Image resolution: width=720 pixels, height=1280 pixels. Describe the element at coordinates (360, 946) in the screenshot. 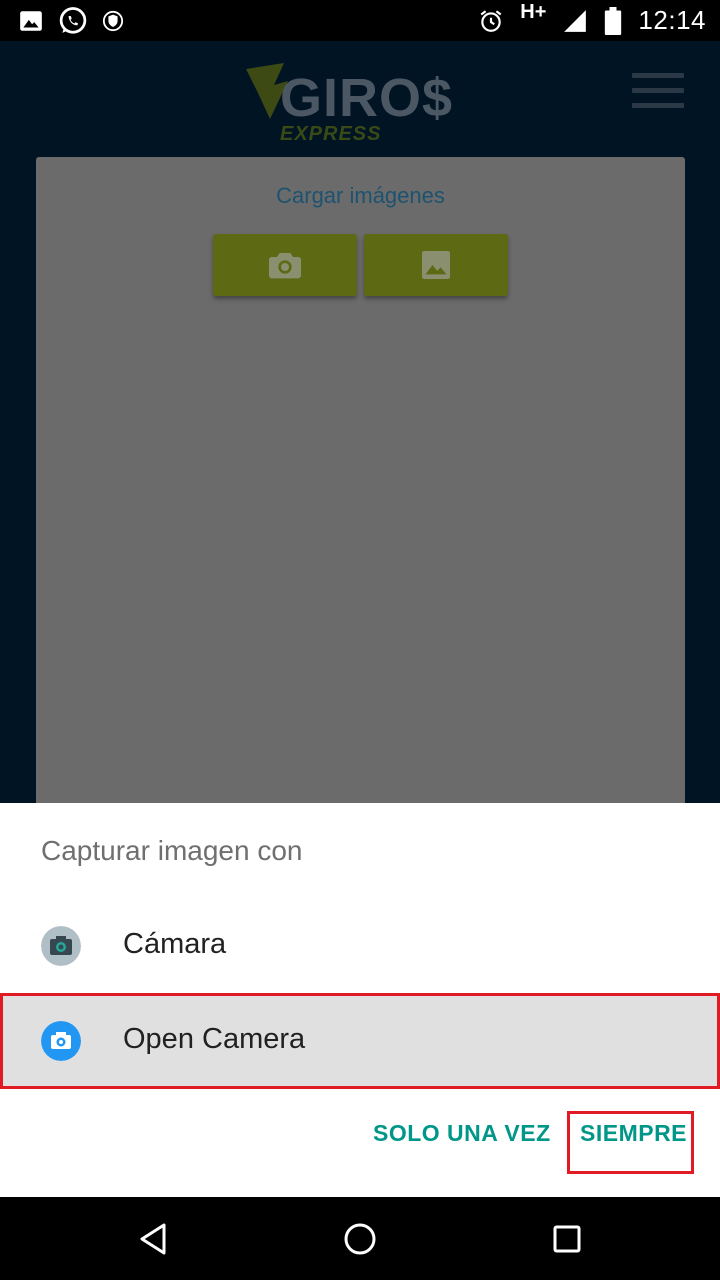

I see `app-option-camara: Cámara` at that location.